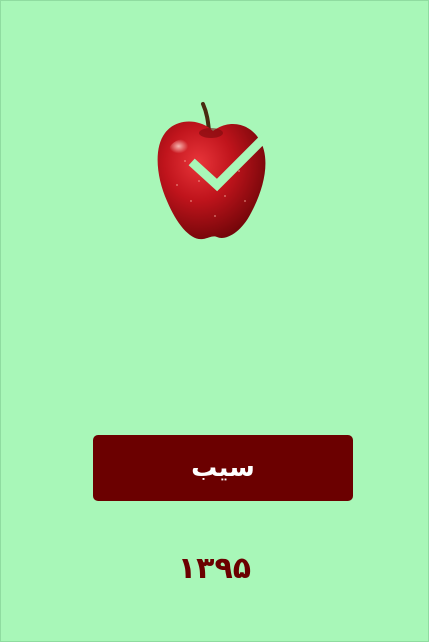  Describe the element at coordinates (223, 468) in the screenshot. I see `answer-word-button: سیب` at that location.